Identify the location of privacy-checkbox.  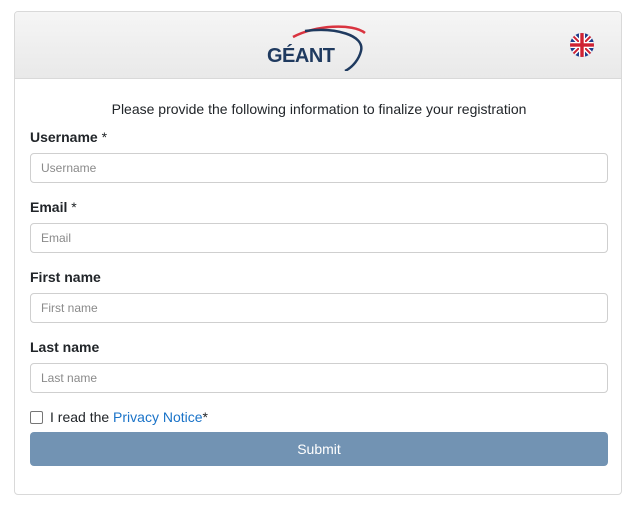
(36, 417).